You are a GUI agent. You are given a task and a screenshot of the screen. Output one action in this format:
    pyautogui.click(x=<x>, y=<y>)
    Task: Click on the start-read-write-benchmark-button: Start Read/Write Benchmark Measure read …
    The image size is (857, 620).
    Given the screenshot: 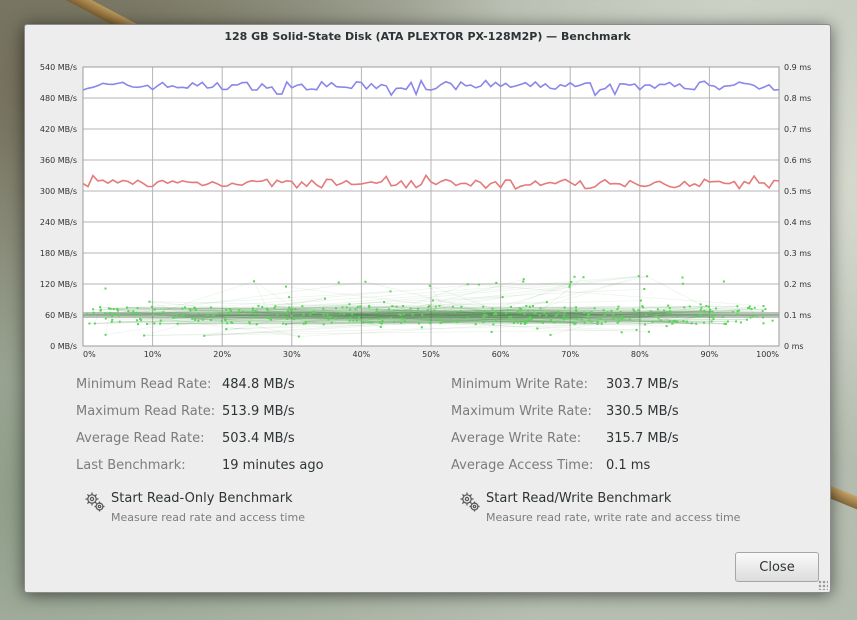 What is the action you would take?
    pyautogui.click(x=604, y=511)
    